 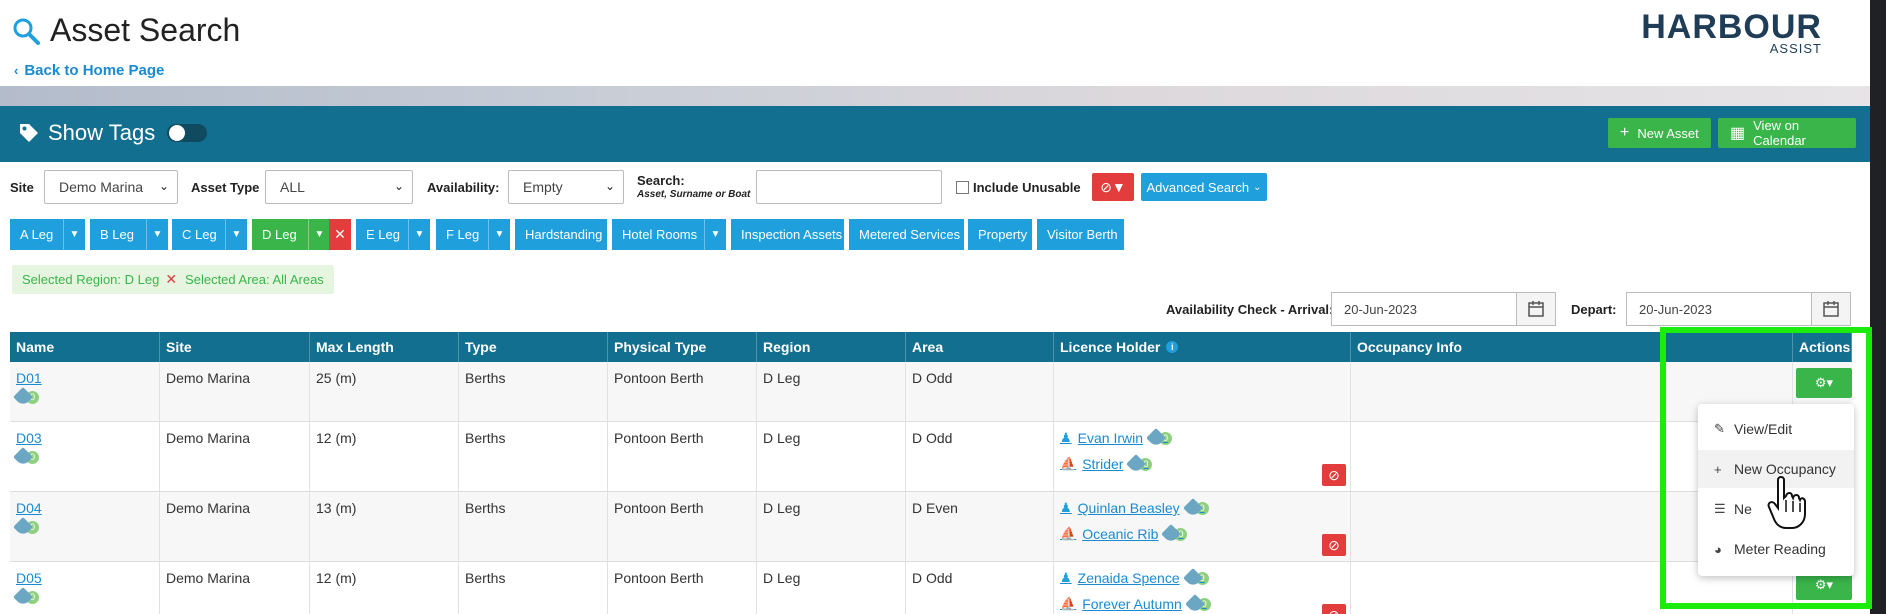 I want to click on column-header-licence-holder: Licence Holder i, so click(x=1202, y=347).